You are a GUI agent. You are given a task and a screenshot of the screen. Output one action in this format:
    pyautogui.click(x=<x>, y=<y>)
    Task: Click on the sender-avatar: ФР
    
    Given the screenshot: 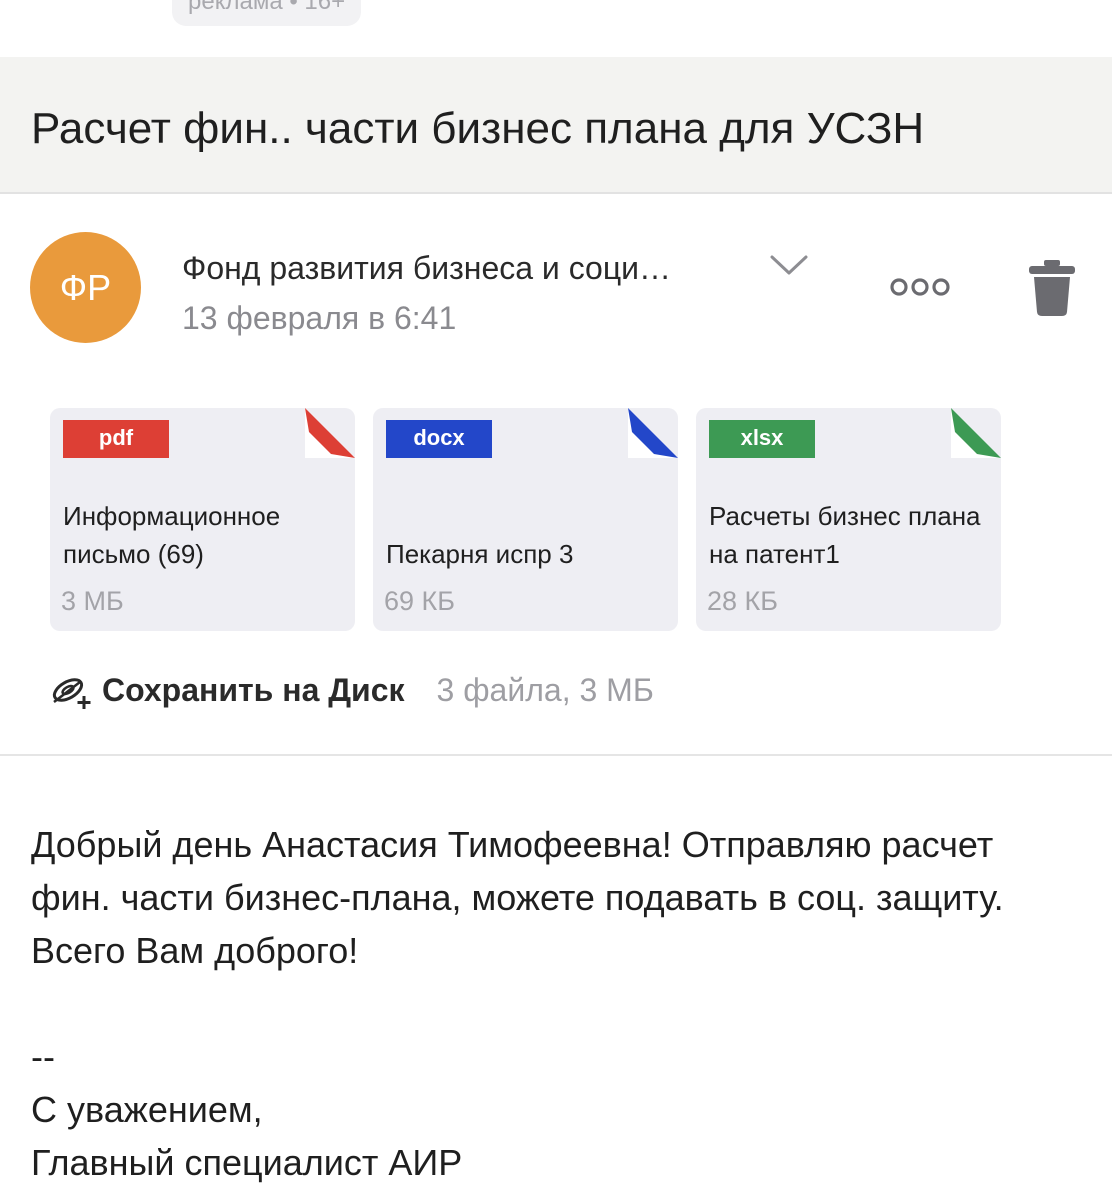 What is the action you would take?
    pyautogui.click(x=85, y=287)
    